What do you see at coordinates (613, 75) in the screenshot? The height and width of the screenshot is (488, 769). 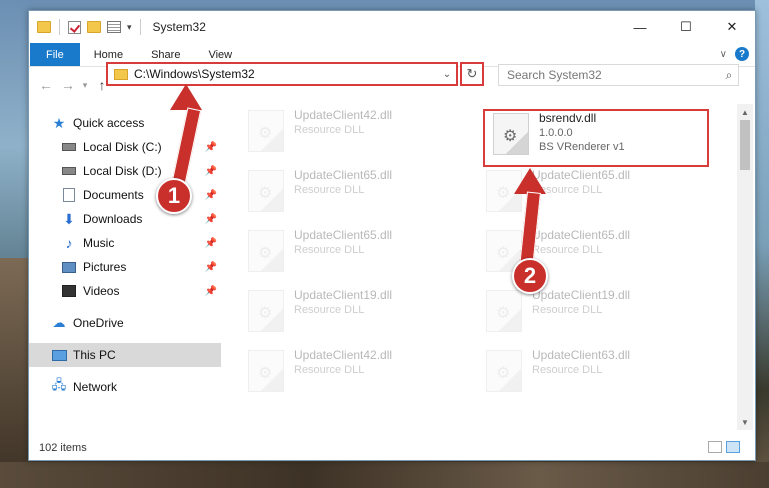 I see `search-input: Search System32` at bounding box center [613, 75].